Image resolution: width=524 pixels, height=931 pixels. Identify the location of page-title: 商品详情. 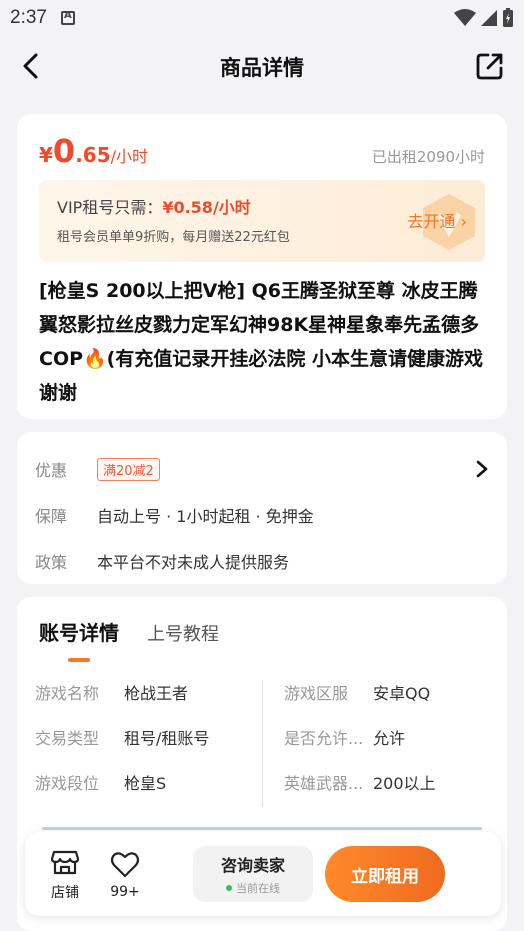
(262, 68).